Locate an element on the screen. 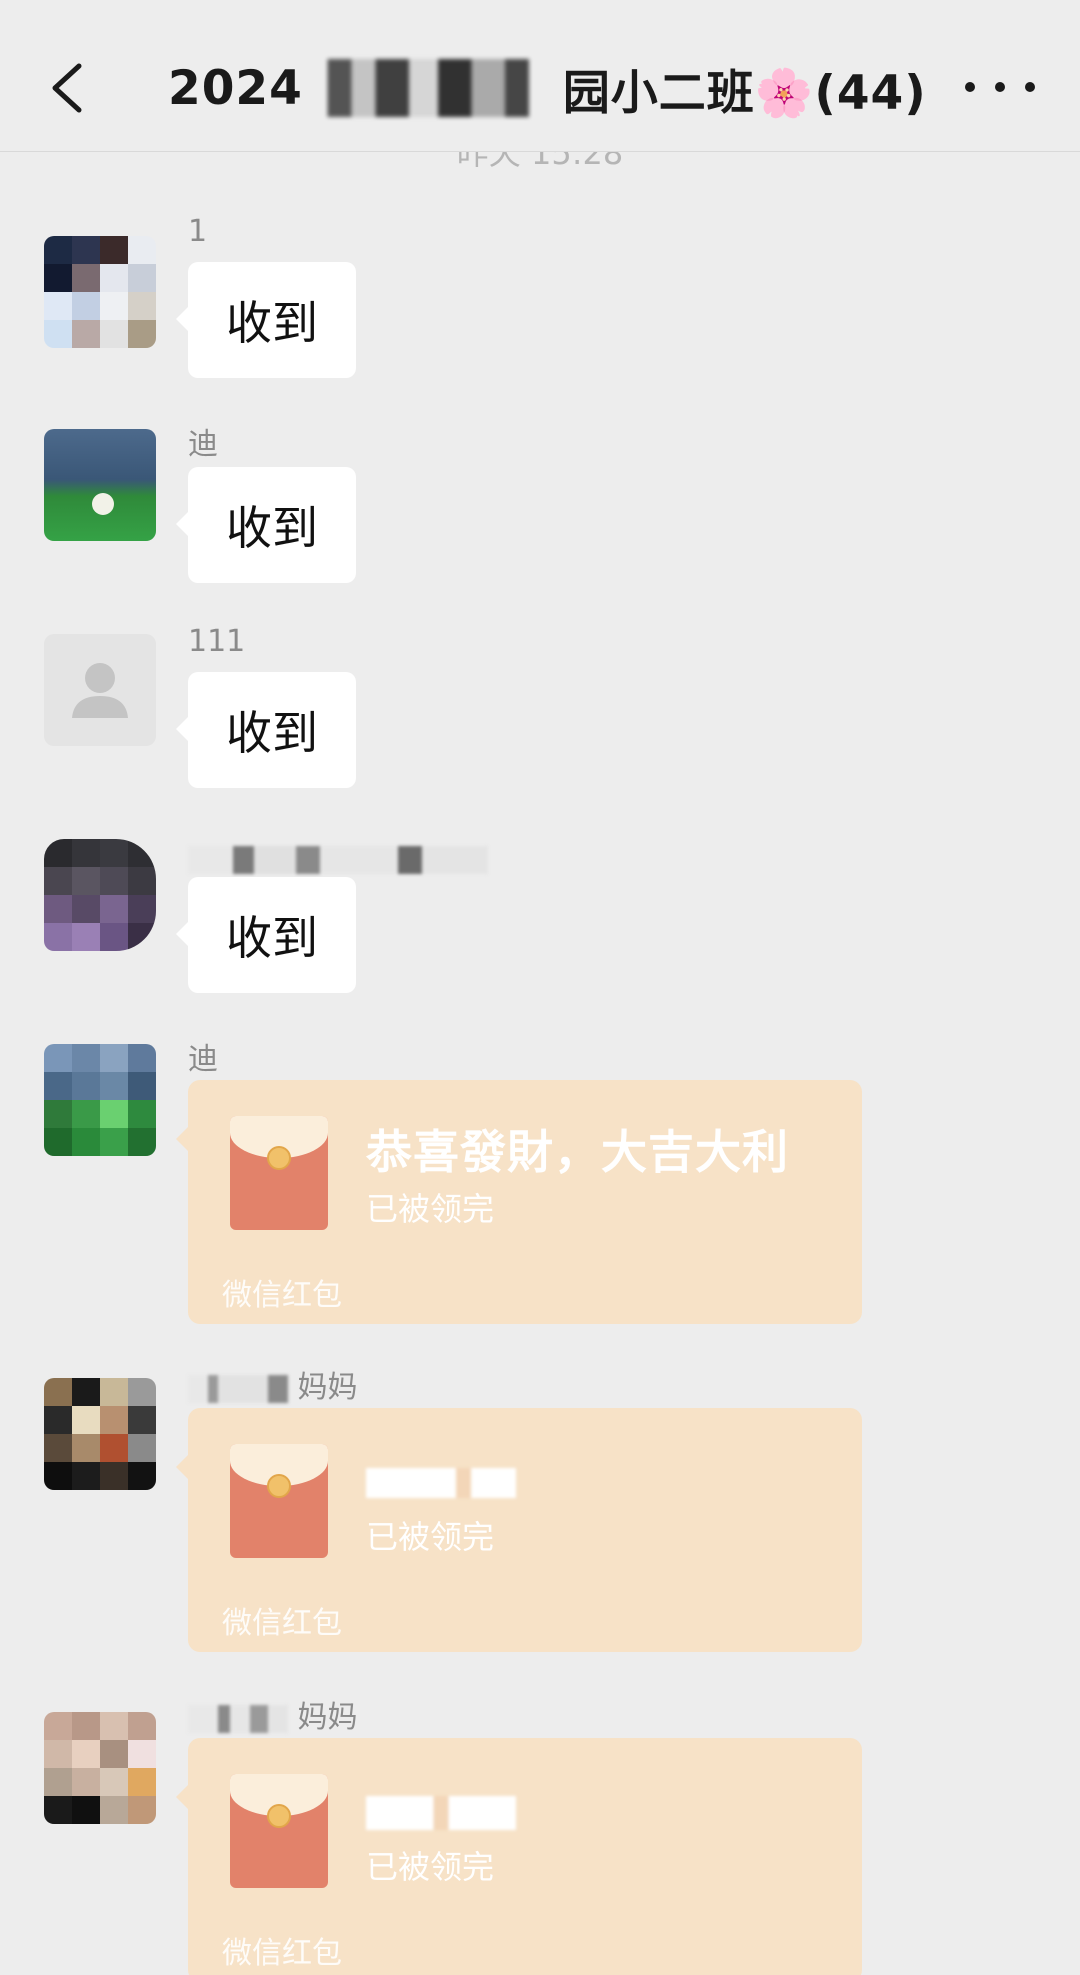 The height and width of the screenshot is (1975, 1080). chat-header: 2024 园小二班🌸(44) is located at coordinates (540, 76).